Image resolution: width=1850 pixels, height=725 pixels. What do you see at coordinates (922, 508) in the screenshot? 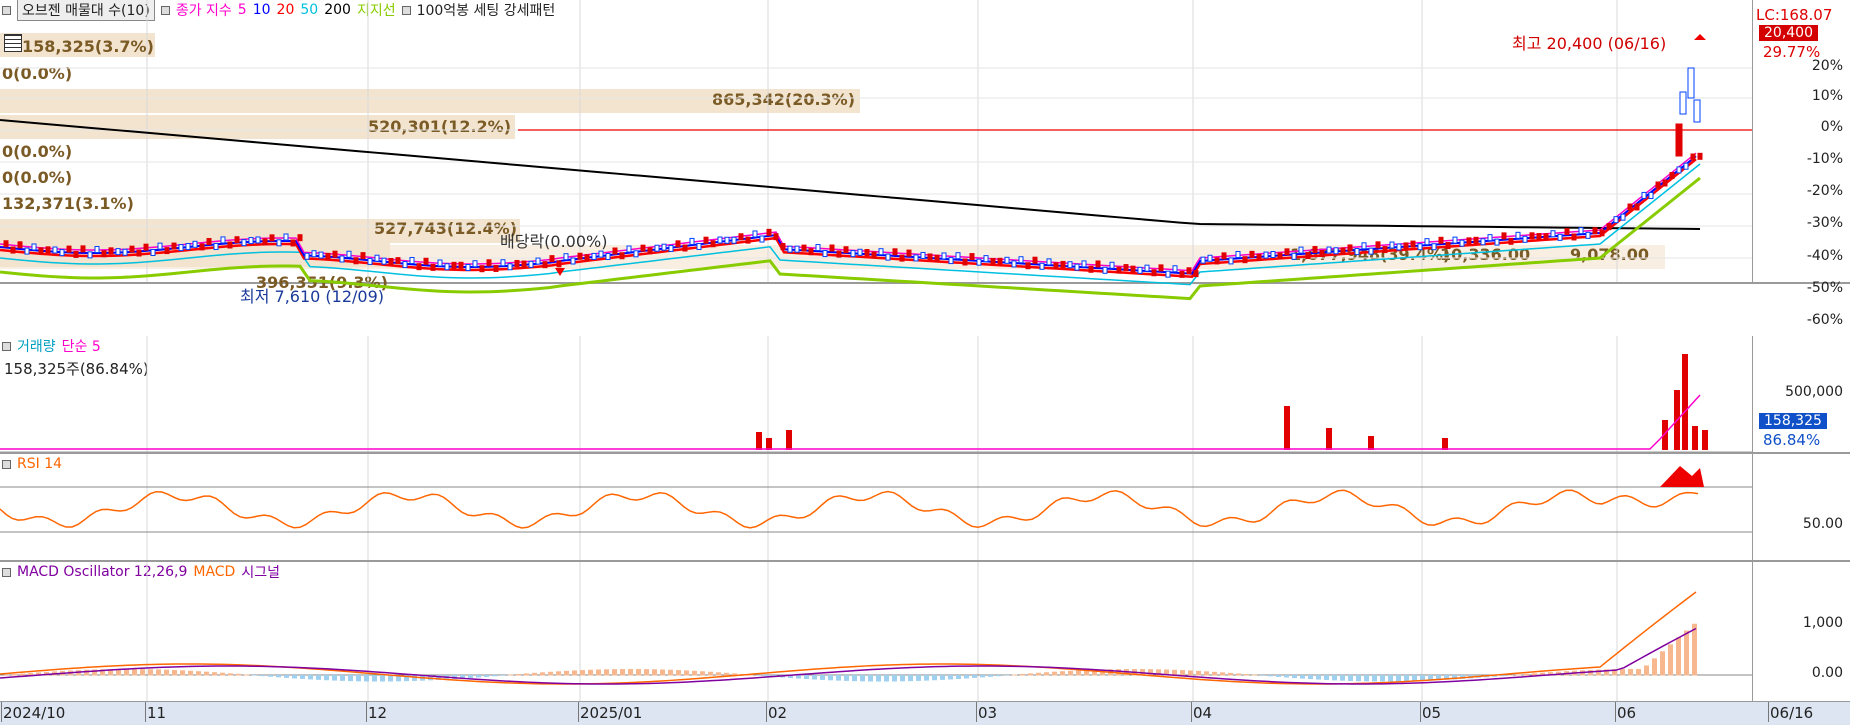
I see `rsi-panel: RSI 14` at bounding box center [922, 508].